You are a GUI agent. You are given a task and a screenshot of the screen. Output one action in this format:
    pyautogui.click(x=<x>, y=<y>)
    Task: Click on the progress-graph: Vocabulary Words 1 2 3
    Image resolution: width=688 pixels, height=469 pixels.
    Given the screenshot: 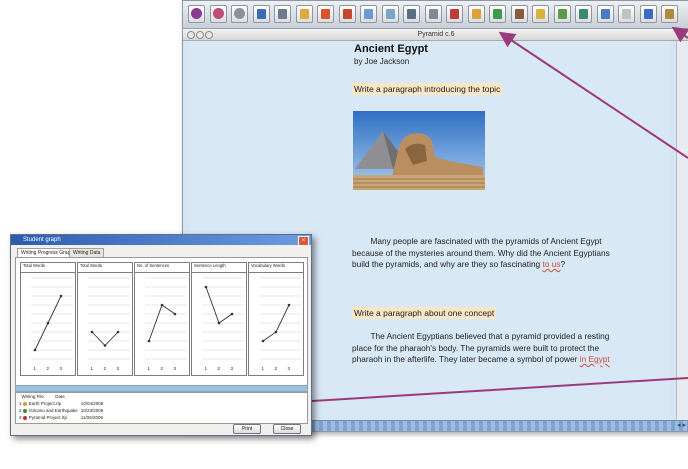 What is the action you would take?
    pyautogui.click(x=276, y=319)
    